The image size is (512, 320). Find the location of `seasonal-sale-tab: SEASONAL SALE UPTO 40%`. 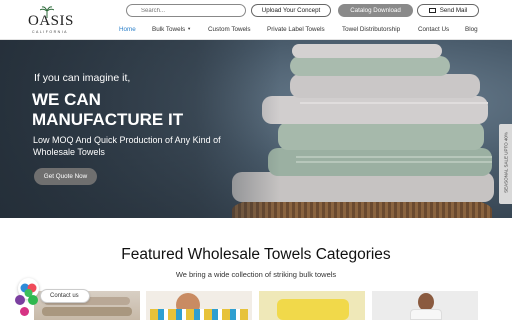

seasonal-sale-tab: SEASONAL SALE UPTO 40% is located at coordinates (505, 164).